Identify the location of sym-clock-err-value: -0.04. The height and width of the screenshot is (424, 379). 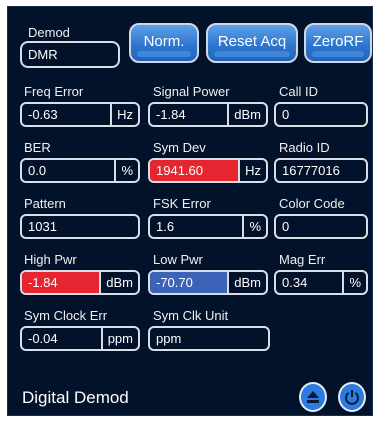
(43, 338).